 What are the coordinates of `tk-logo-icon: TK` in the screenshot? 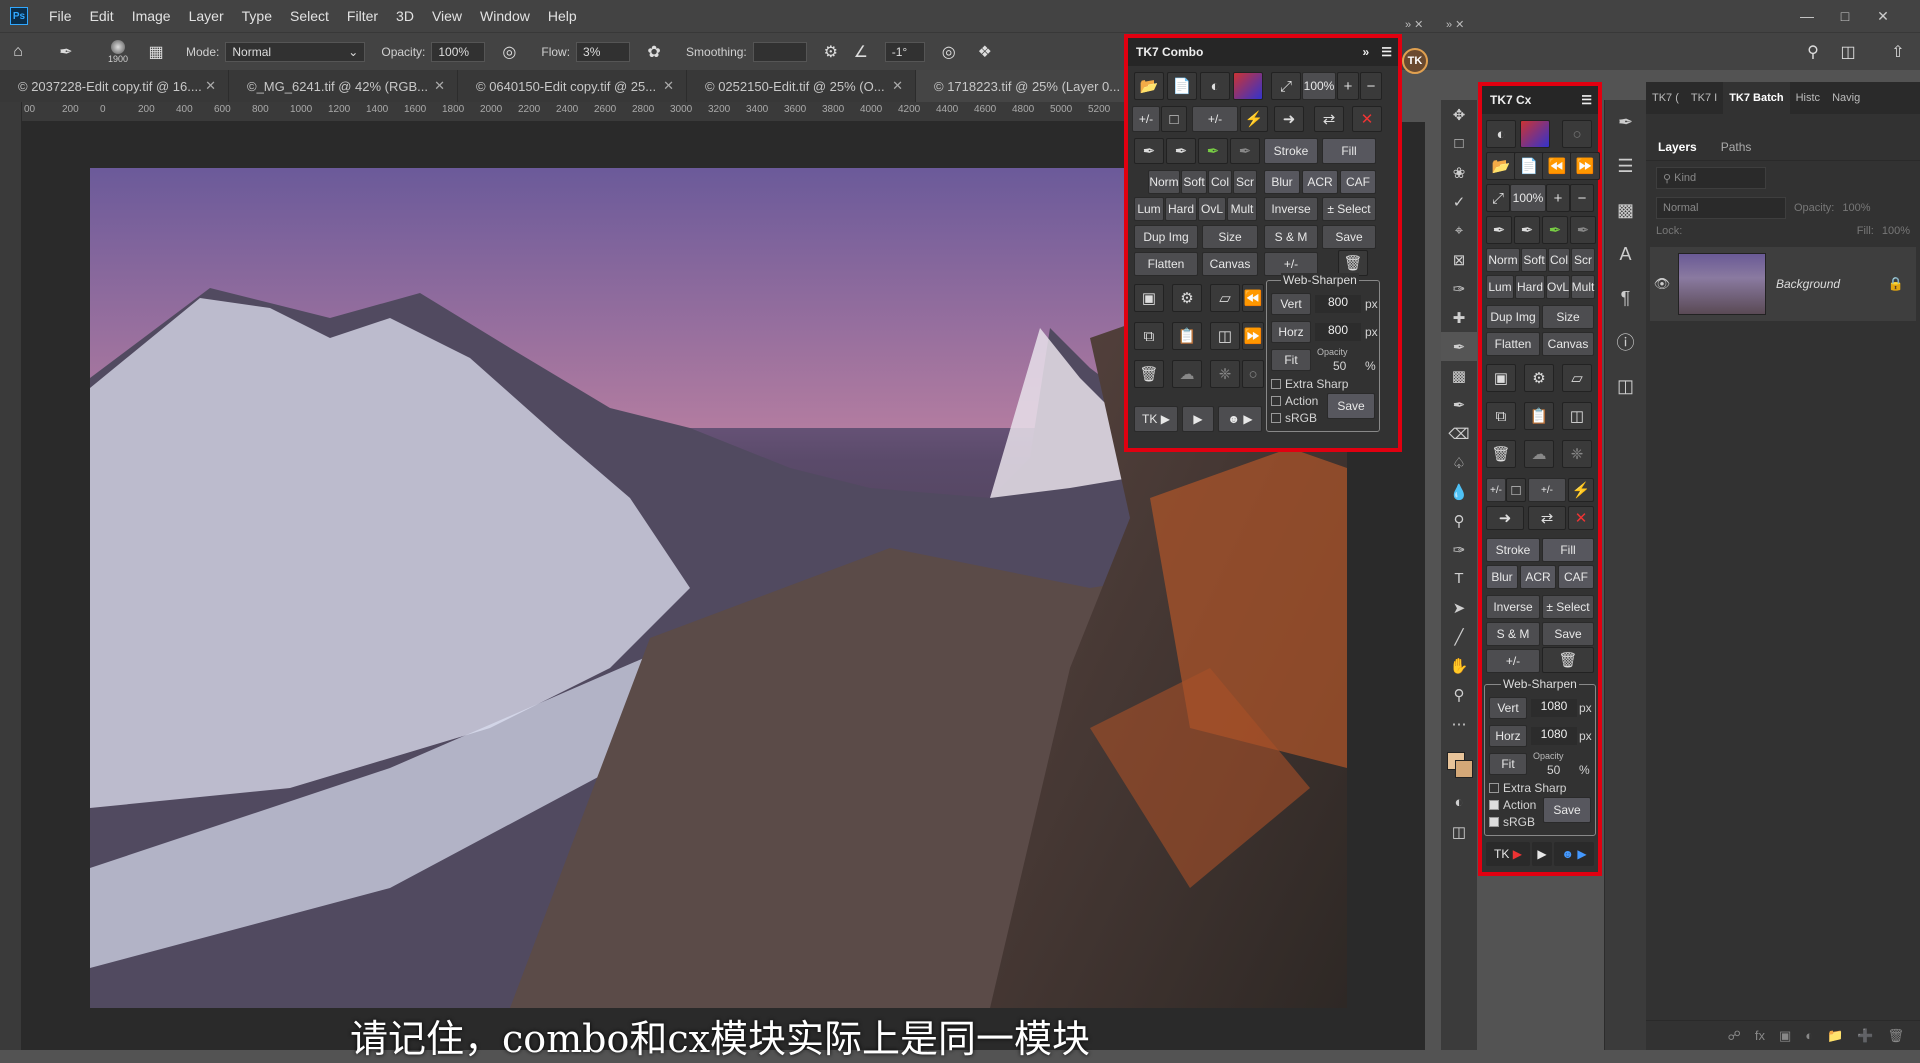 It's located at (1415, 61).